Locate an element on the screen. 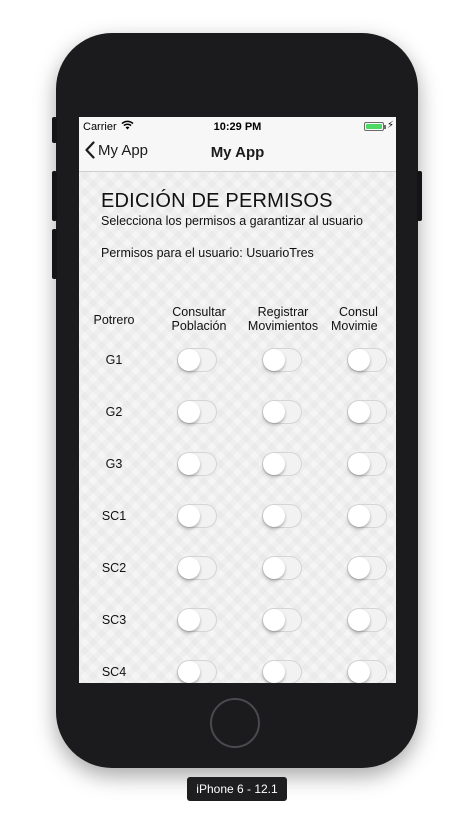 The height and width of the screenshot is (831, 474). row-label: G3 is located at coordinates (114, 464).